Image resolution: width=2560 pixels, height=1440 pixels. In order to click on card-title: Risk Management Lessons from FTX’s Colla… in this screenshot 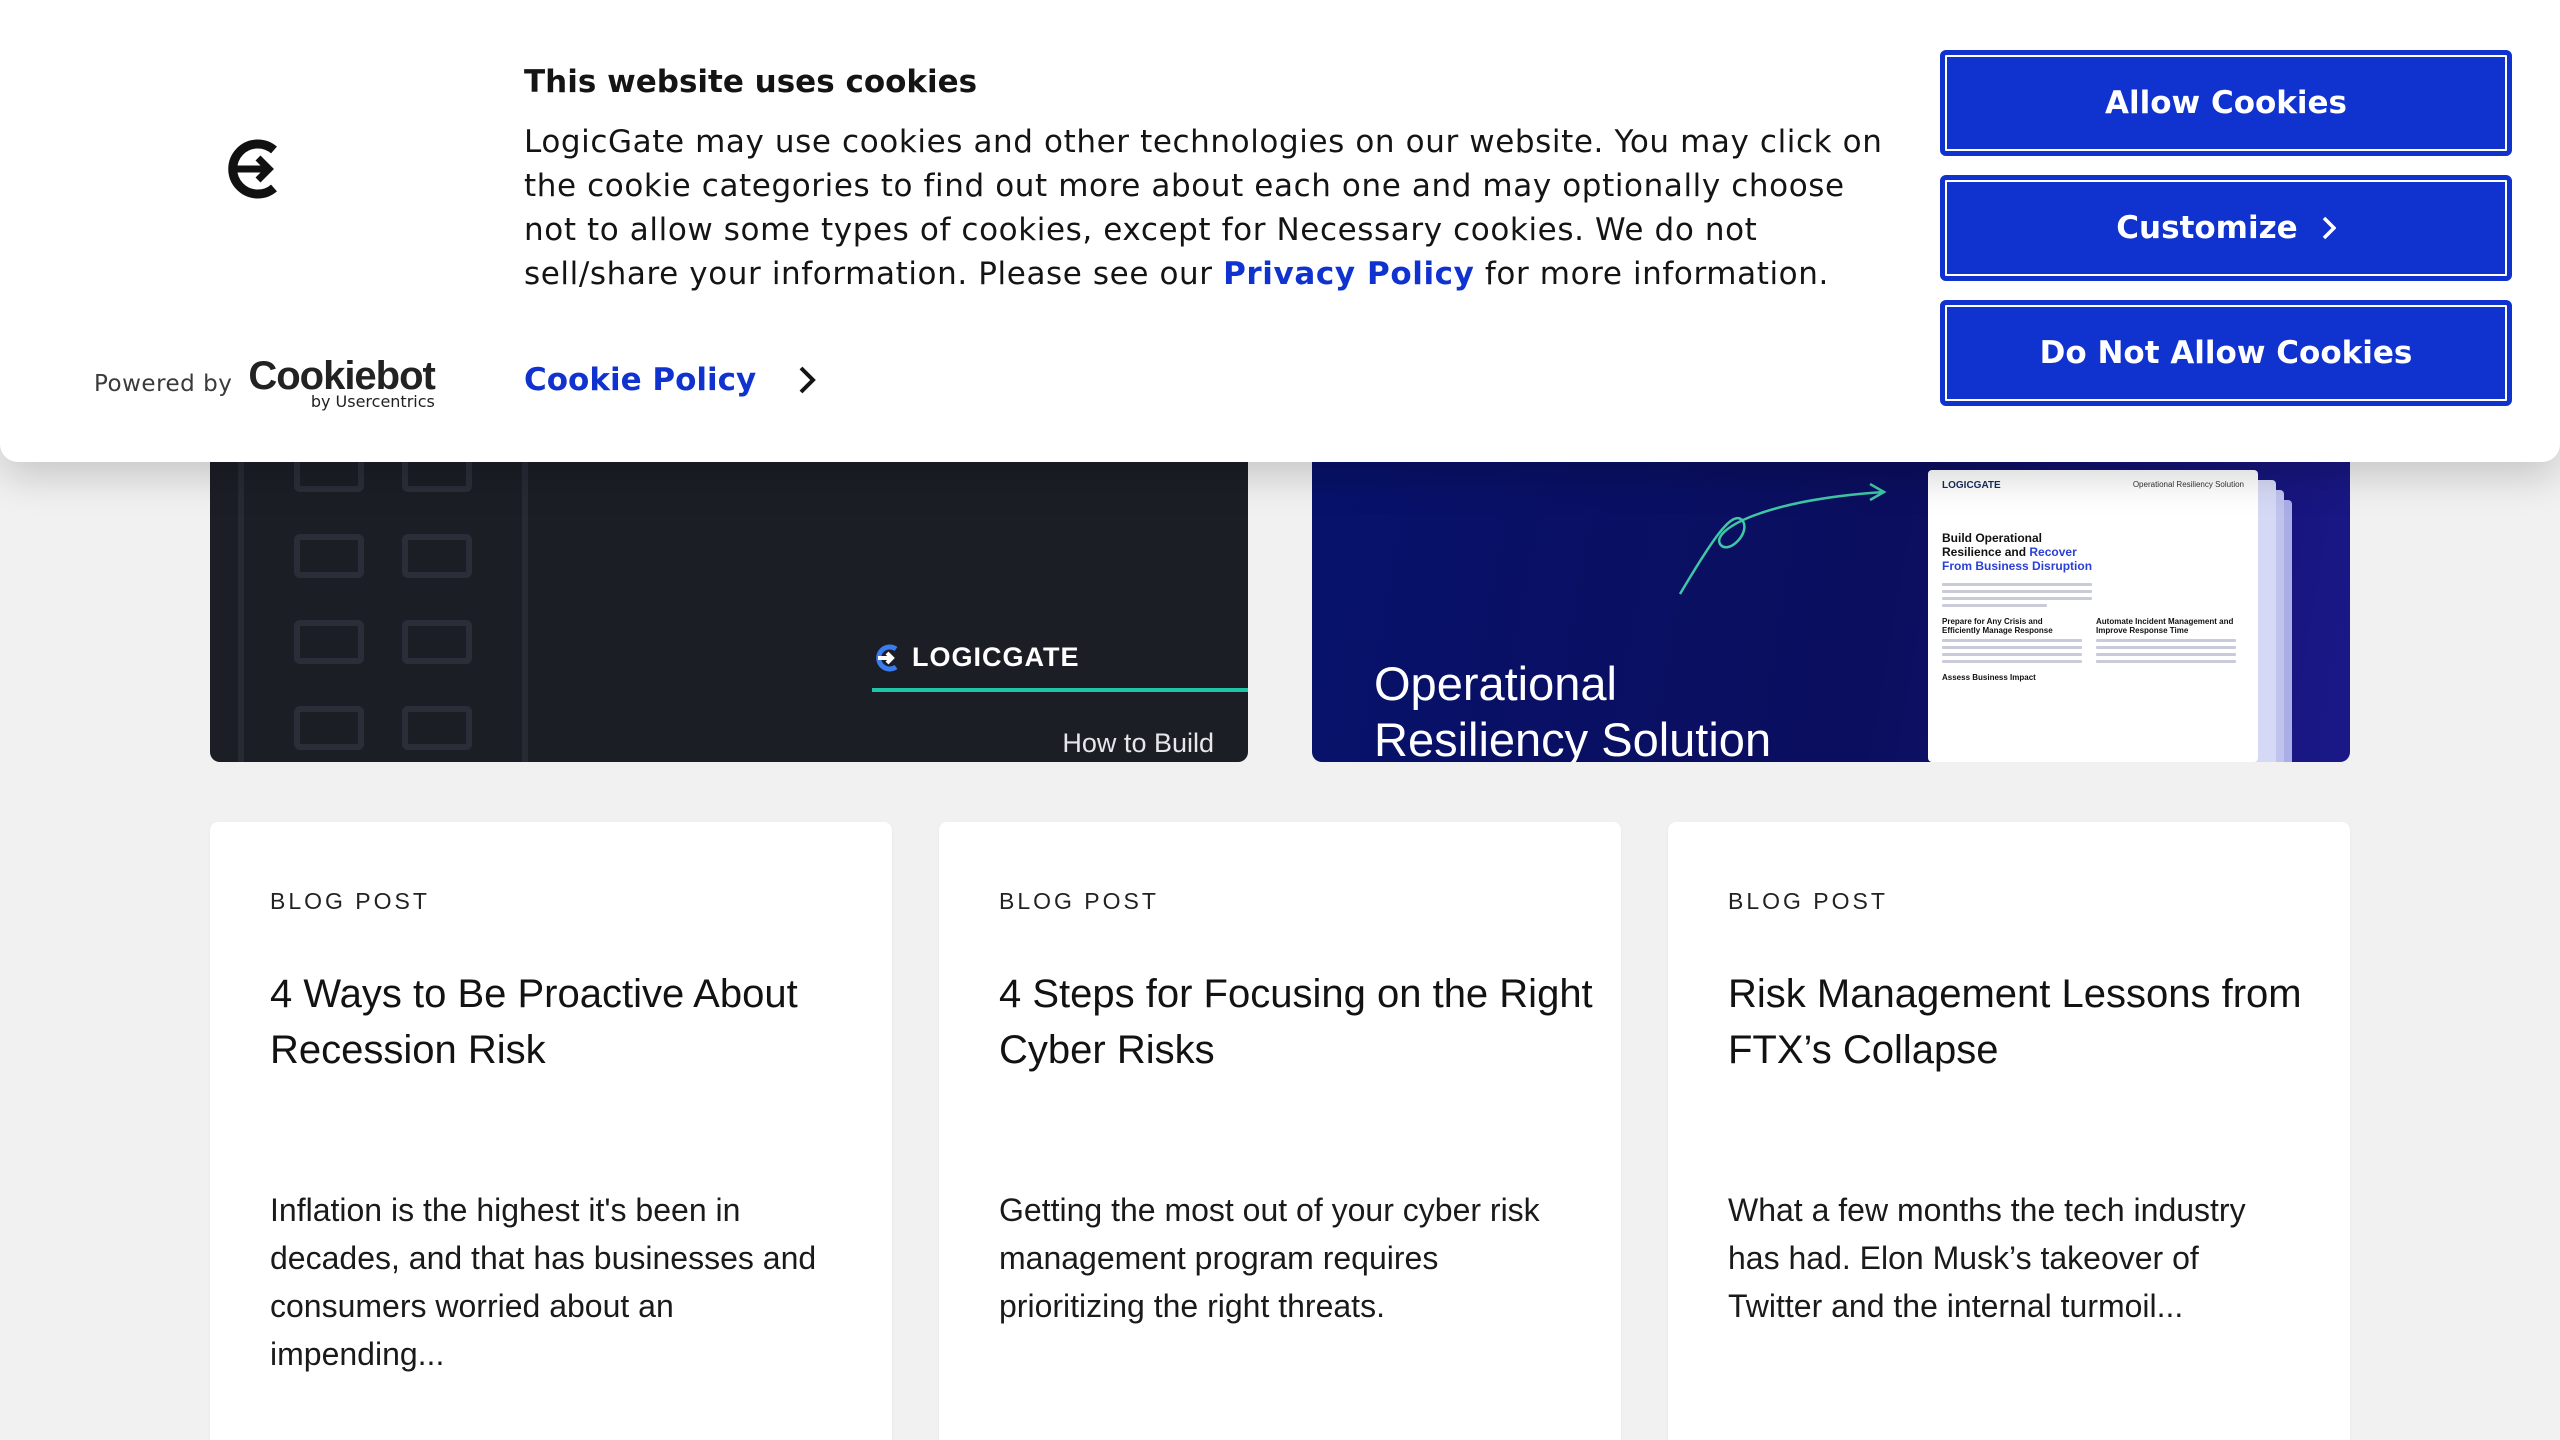, I will do `click(2028, 1022)`.